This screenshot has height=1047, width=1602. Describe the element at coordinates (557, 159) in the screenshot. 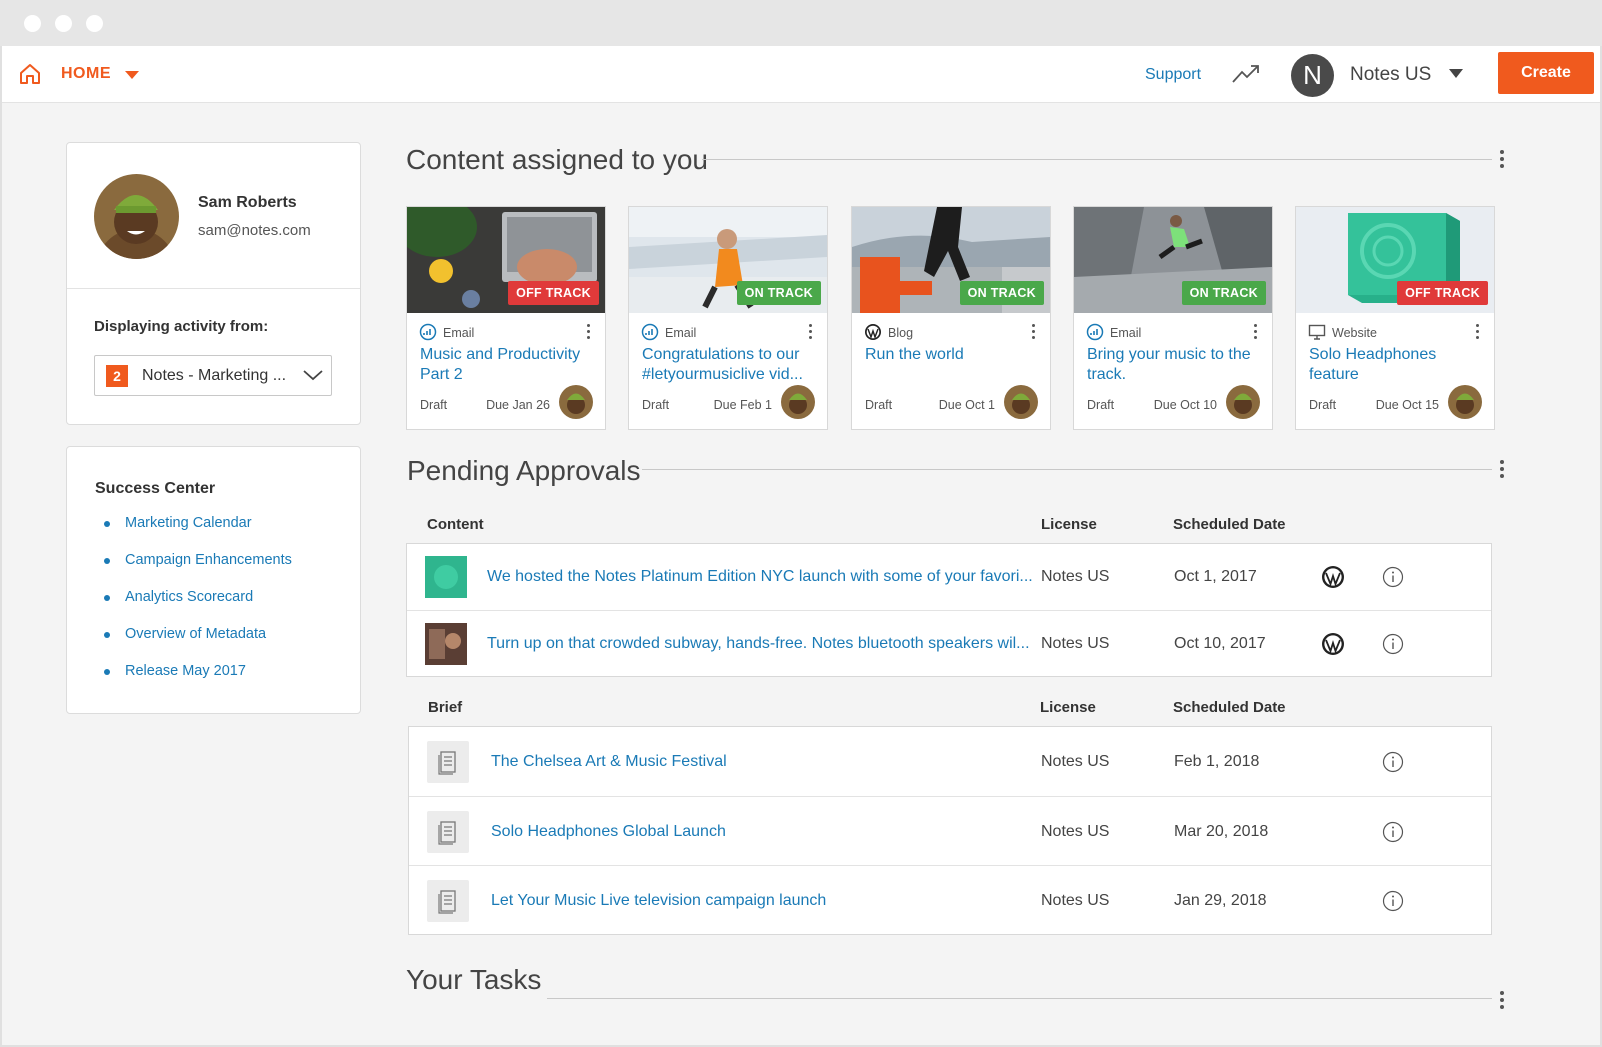

I see `section-title-assigned: Content assigned to you` at that location.